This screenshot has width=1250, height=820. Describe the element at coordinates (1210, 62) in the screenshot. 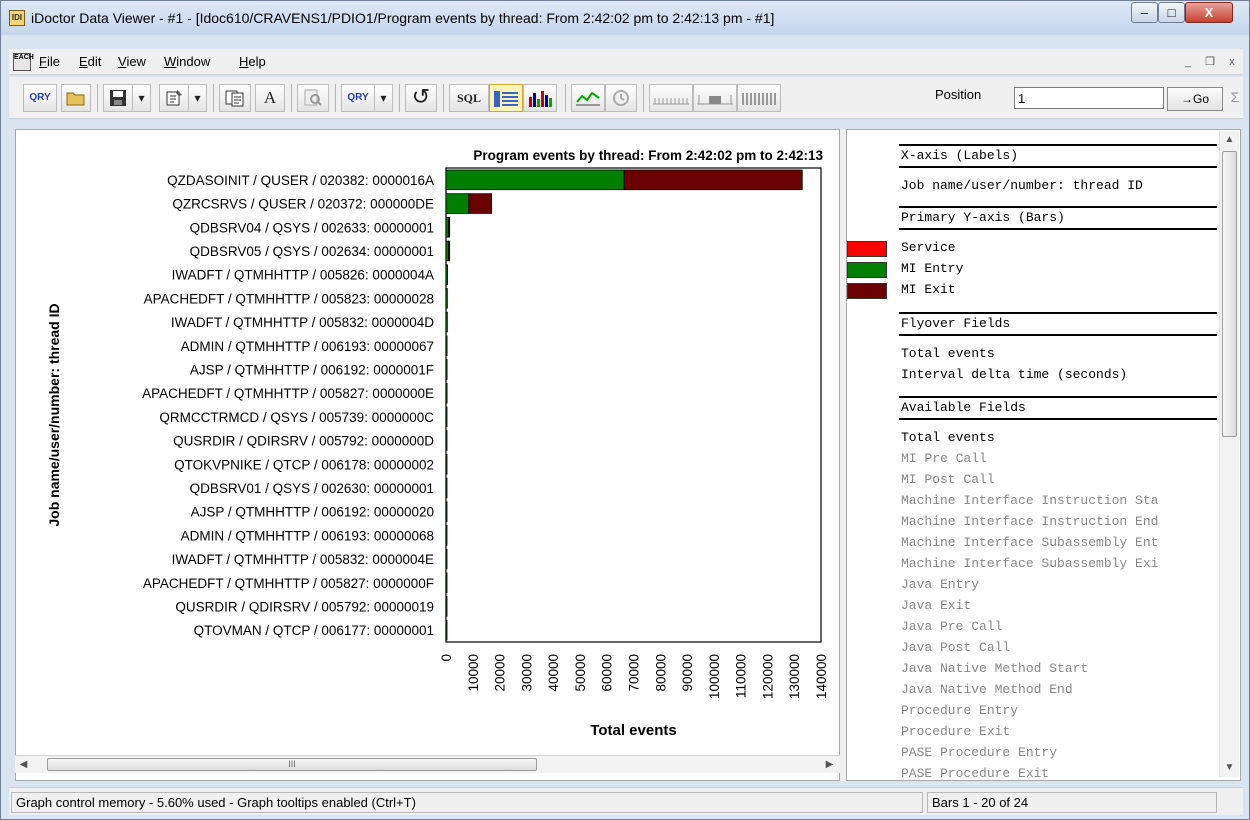

I see `mdi-restore-button: ❐` at that location.